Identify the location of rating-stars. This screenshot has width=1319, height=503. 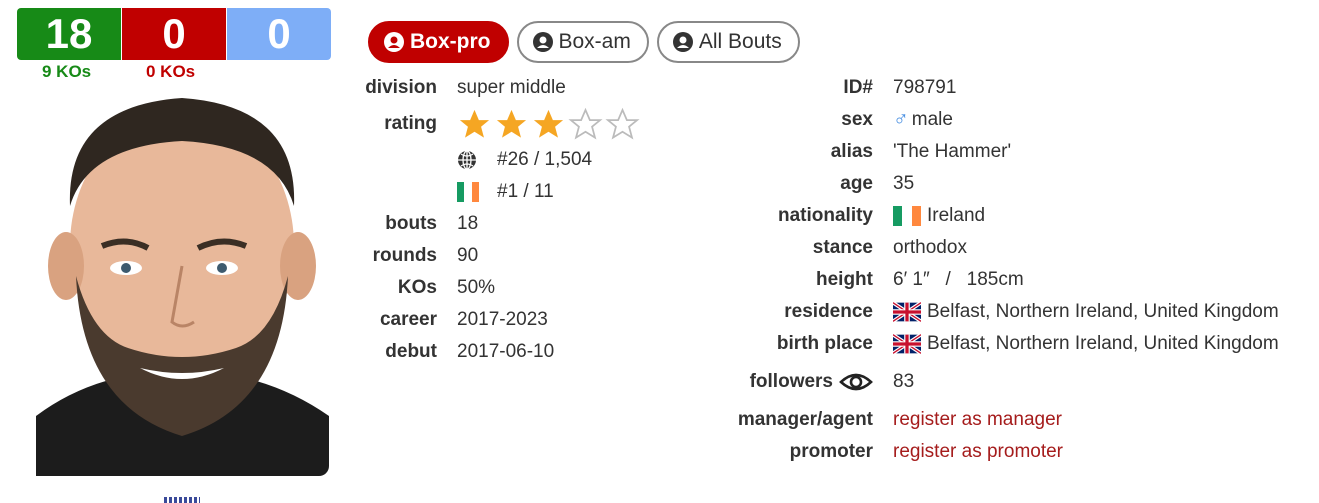
(548, 124).